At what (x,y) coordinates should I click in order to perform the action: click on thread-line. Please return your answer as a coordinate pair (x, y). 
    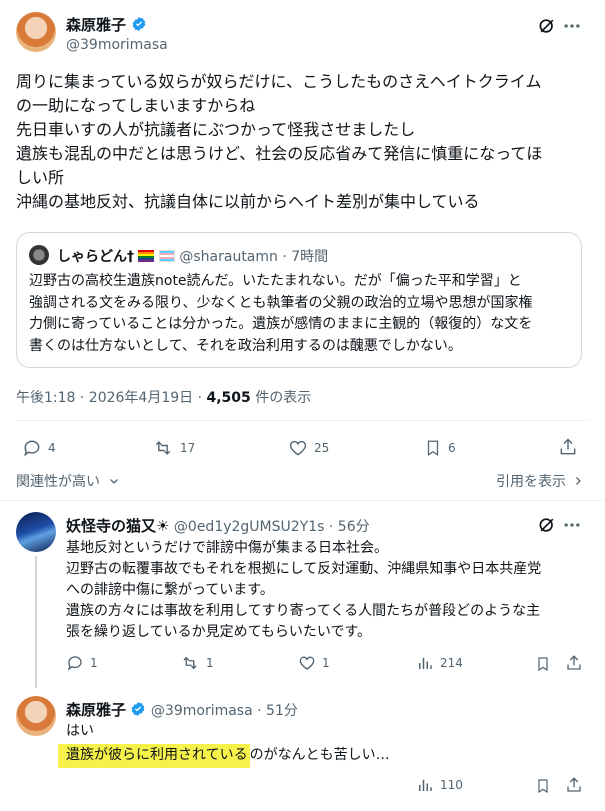
    Looking at the image, I should click on (36, 622).